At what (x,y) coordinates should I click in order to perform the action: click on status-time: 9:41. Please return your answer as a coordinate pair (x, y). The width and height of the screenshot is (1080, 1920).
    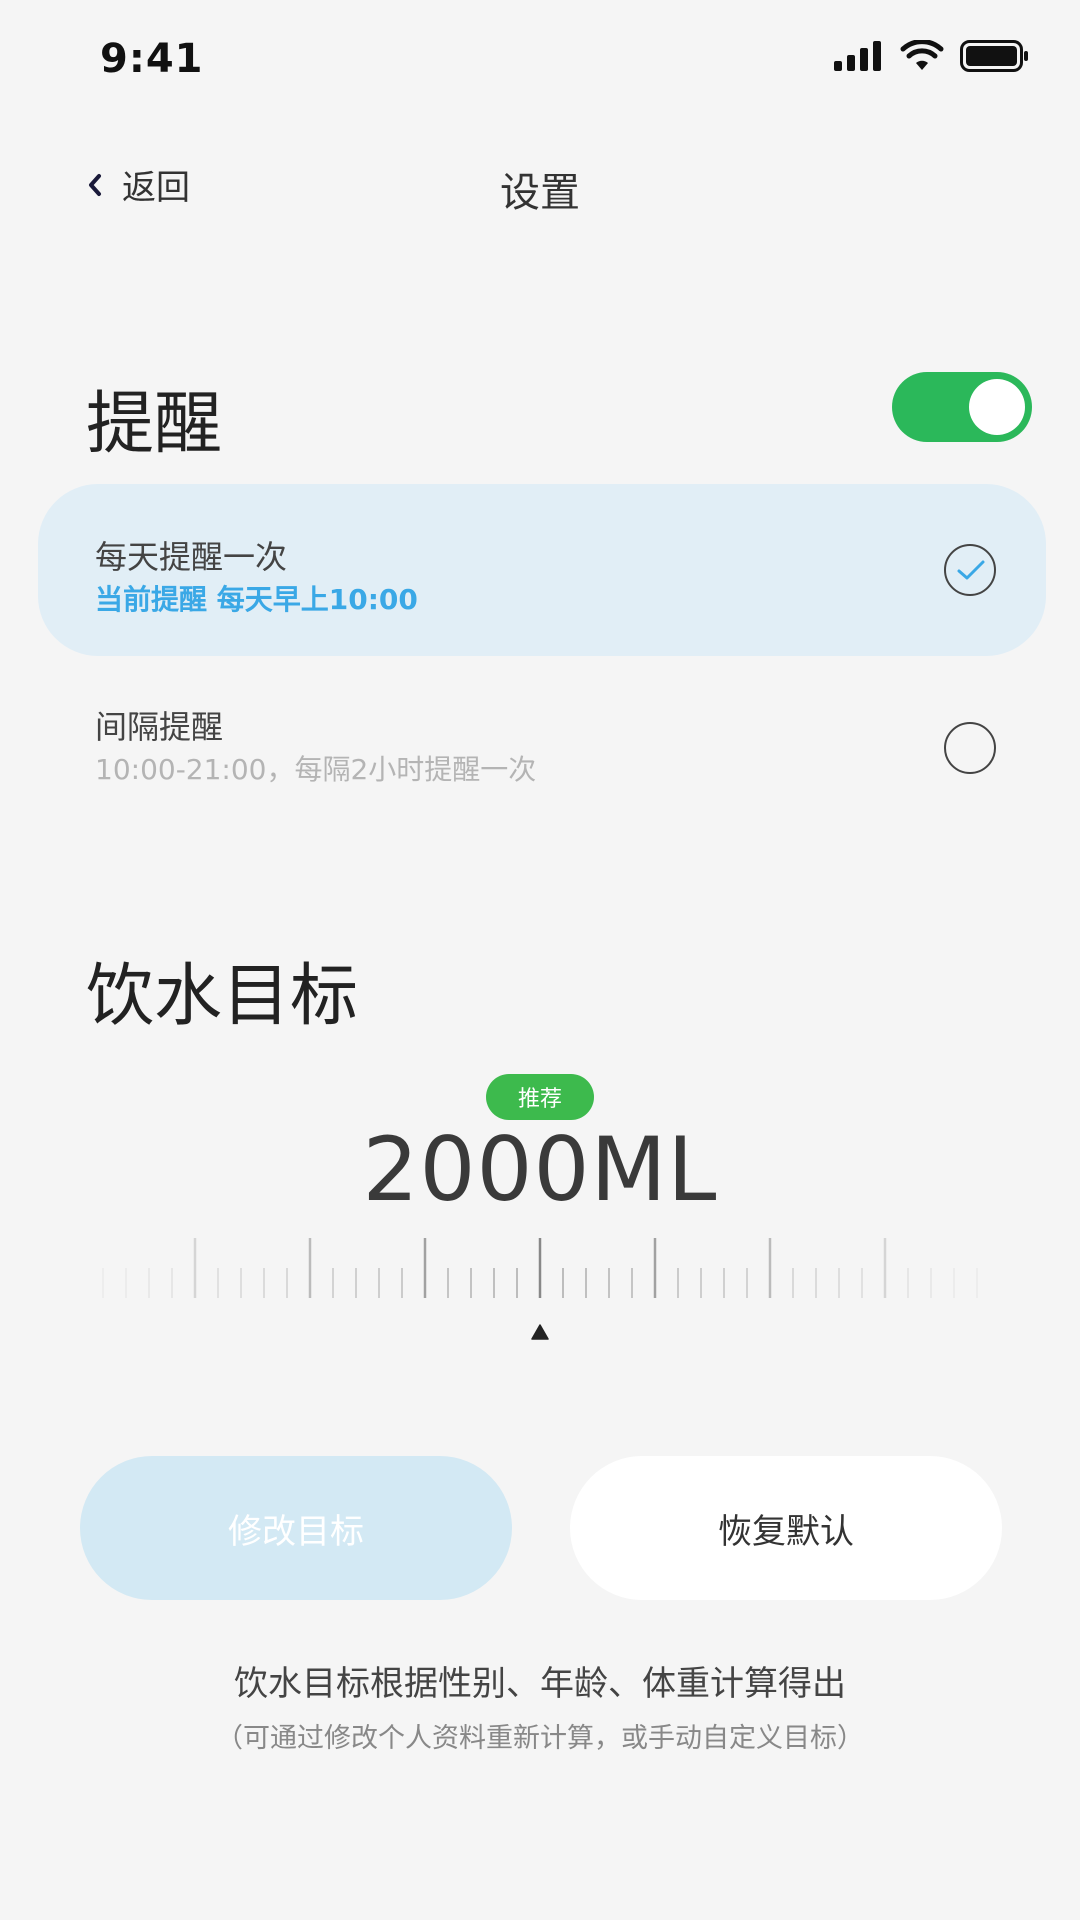
    Looking at the image, I should click on (152, 59).